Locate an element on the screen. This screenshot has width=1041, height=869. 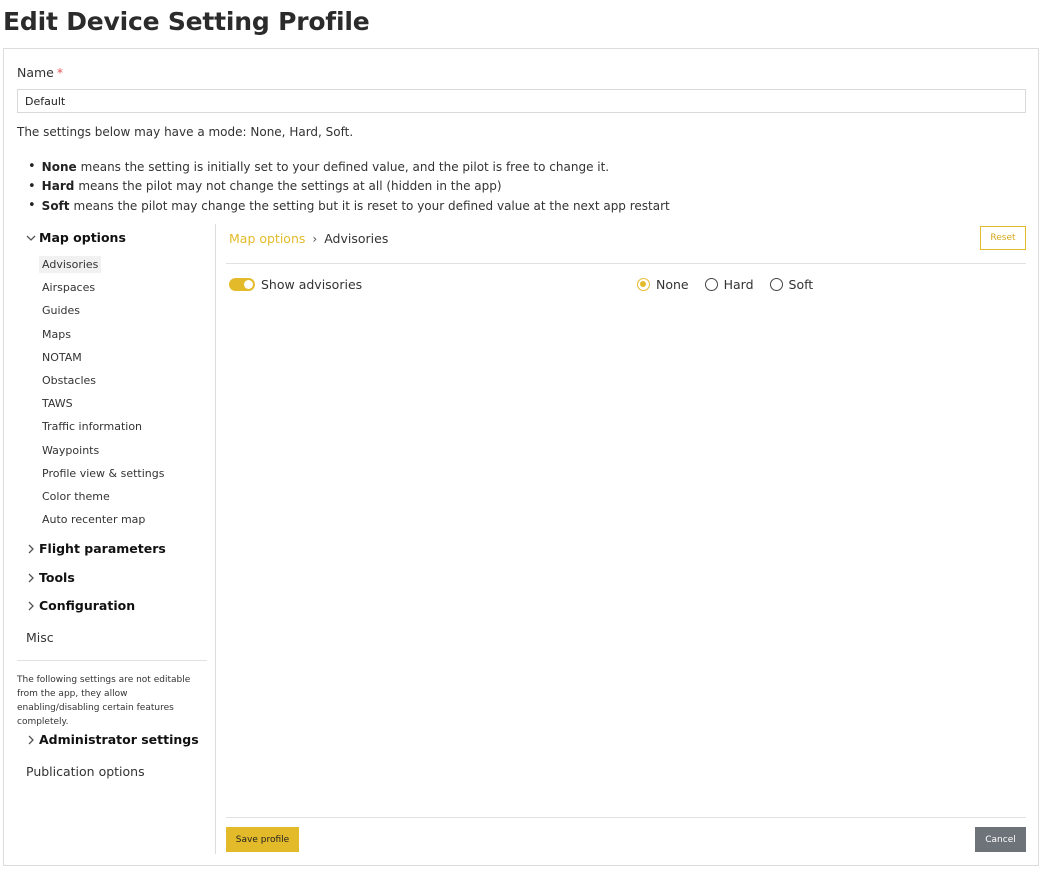
sidebar-divider is located at coordinates (112, 660).